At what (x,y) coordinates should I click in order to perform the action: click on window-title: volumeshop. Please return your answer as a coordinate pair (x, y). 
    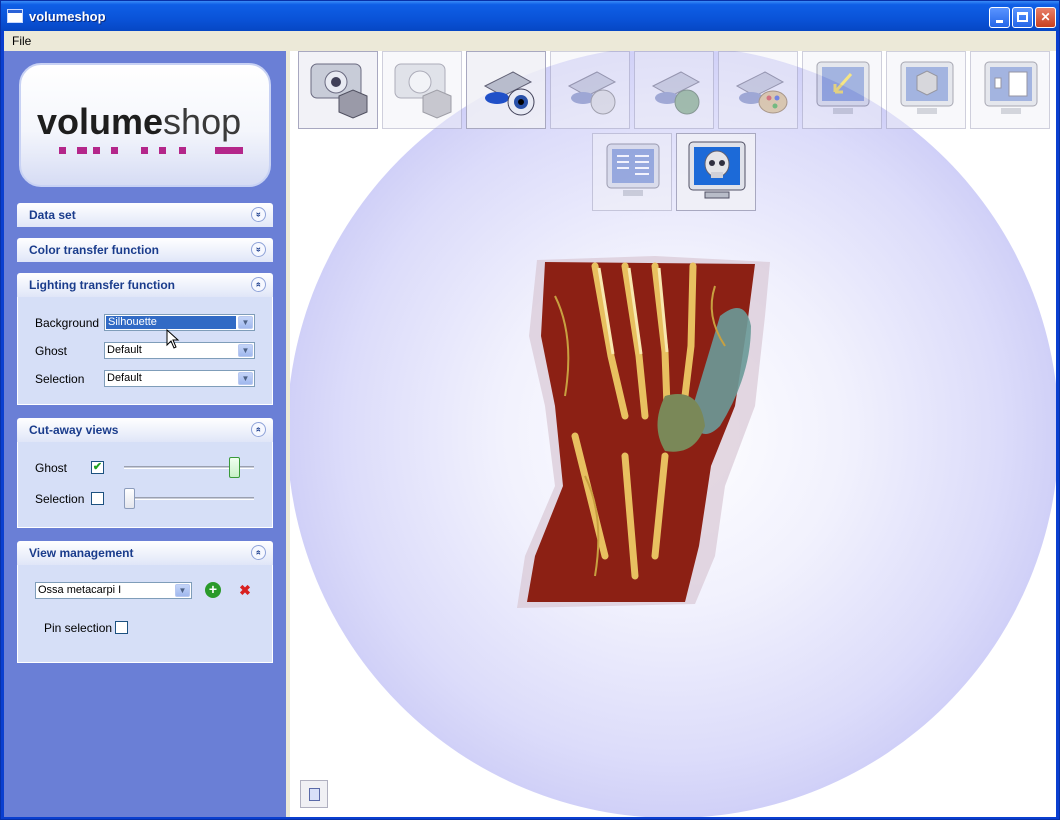
    Looking at the image, I should click on (67, 16).